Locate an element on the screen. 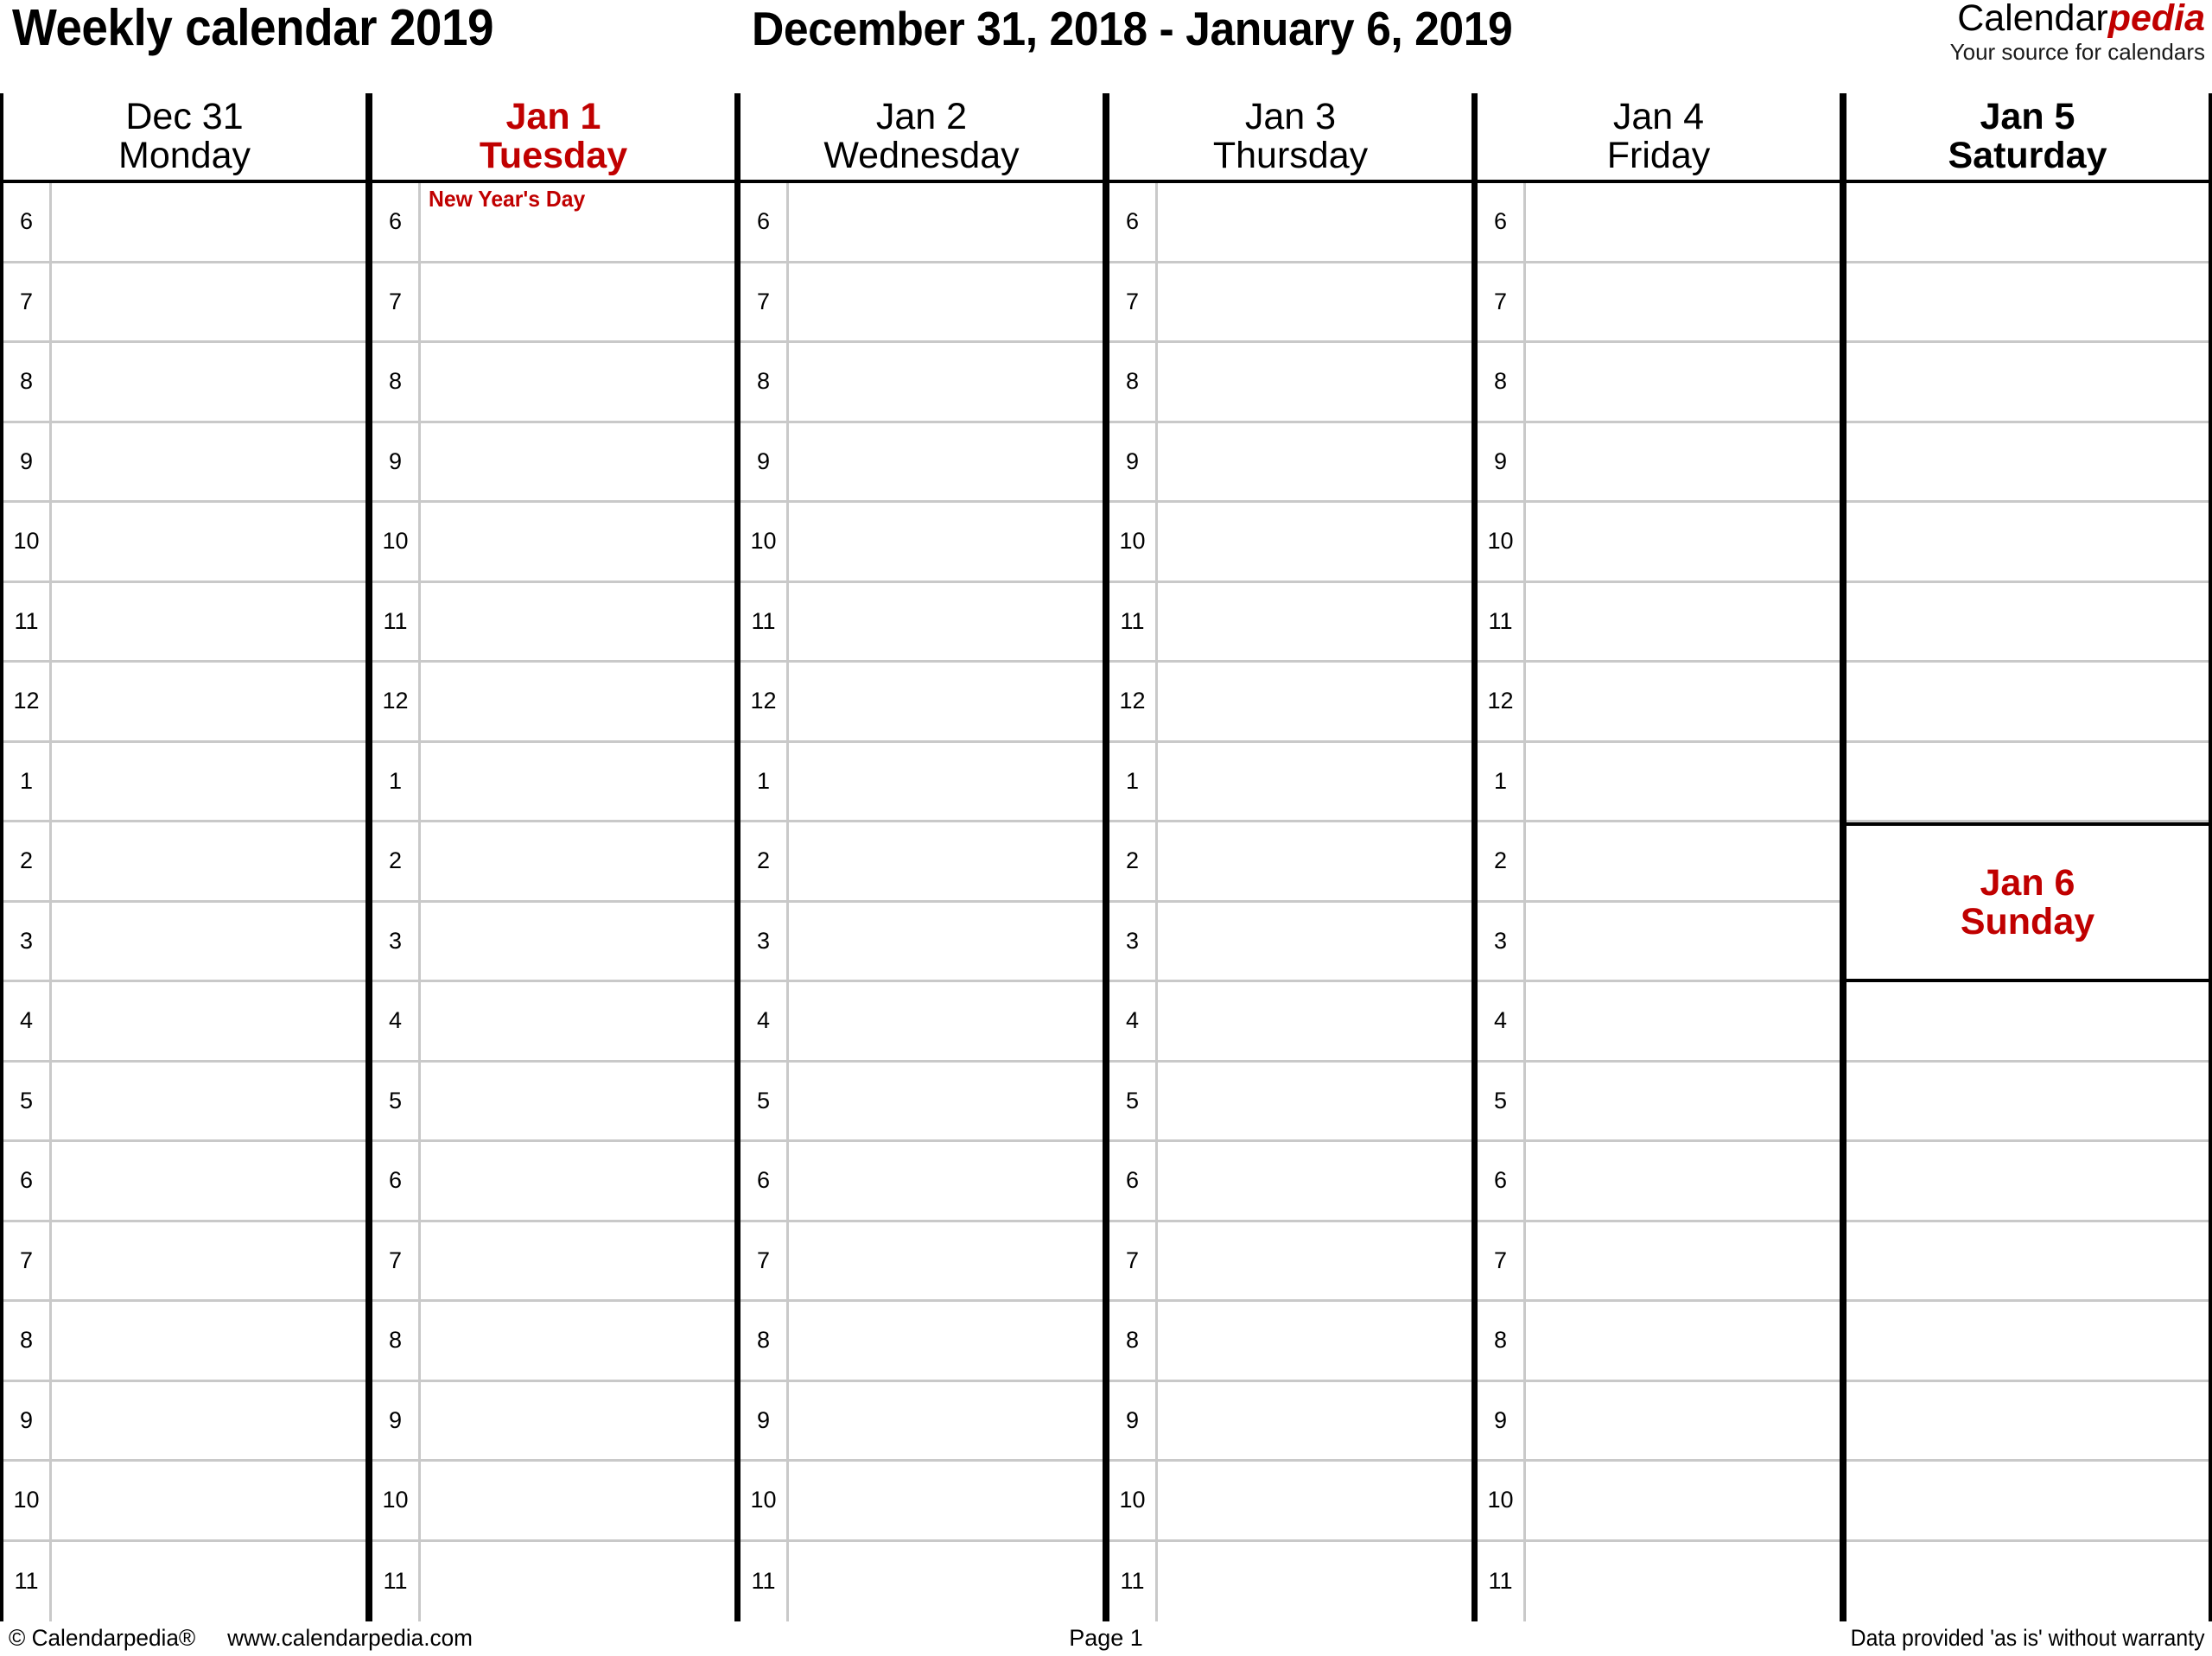 The image size is (2212, 1656). event-label: New Year's Day is located at coordinates (507, 199).